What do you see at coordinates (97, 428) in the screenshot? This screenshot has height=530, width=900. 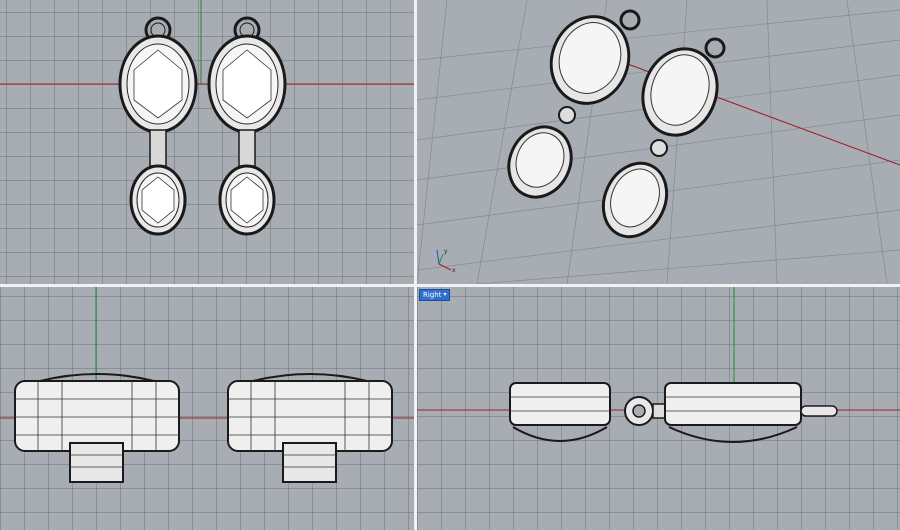 I see `earring-left-front` at bounding box center [97, 428].